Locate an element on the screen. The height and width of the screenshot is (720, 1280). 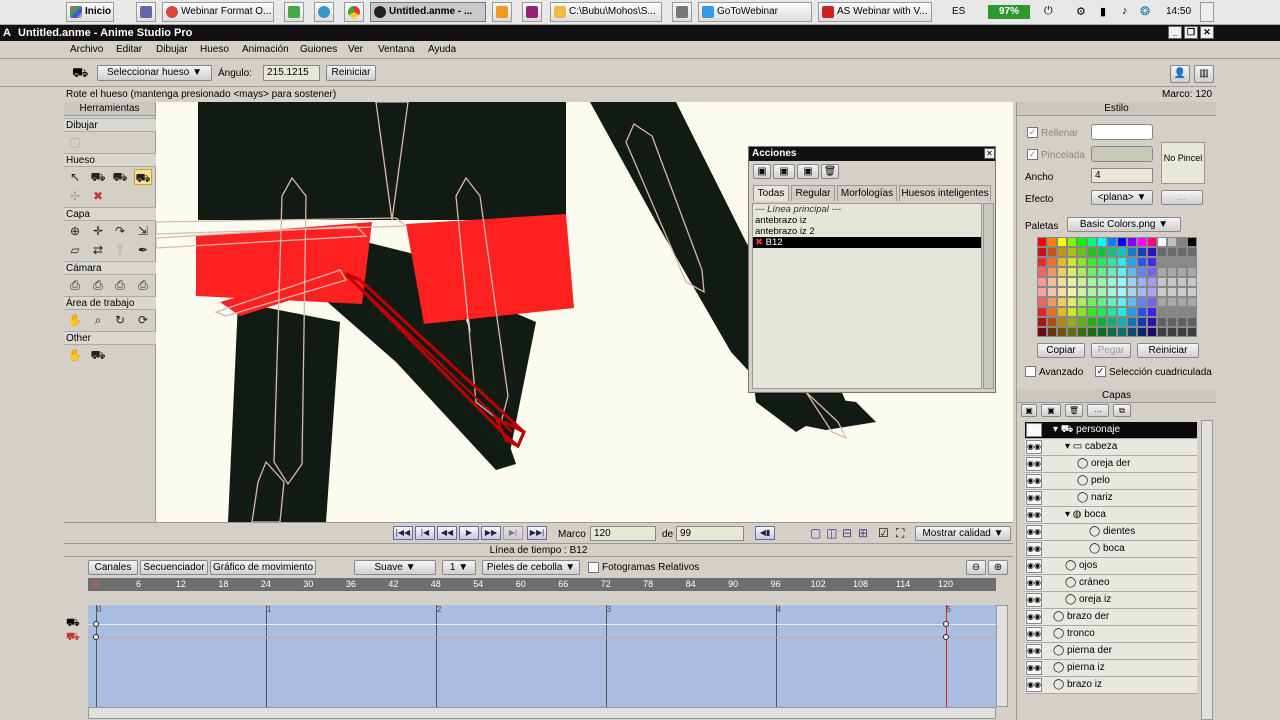
timeline-vscrollbar is located at coordinates (1002, 656).